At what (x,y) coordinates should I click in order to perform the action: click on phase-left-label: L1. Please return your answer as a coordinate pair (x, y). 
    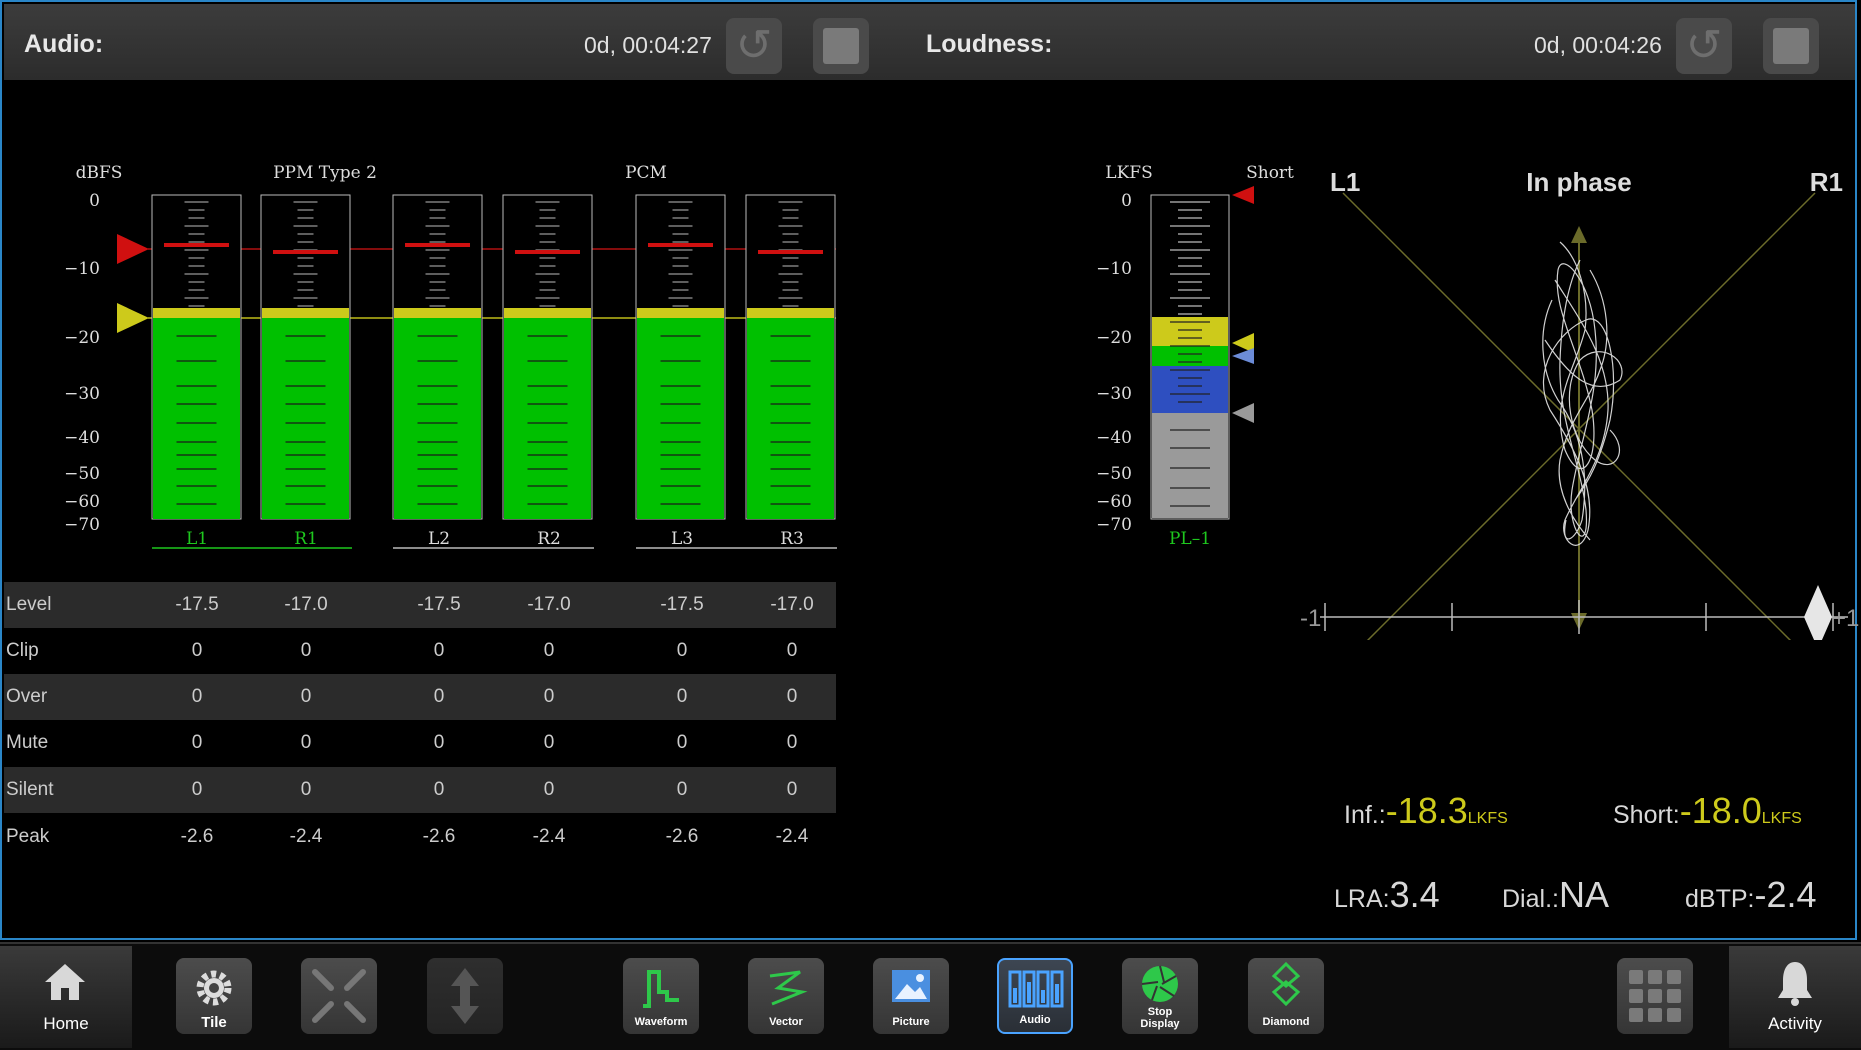
    Looking at the image, I should click on (1345, 182).